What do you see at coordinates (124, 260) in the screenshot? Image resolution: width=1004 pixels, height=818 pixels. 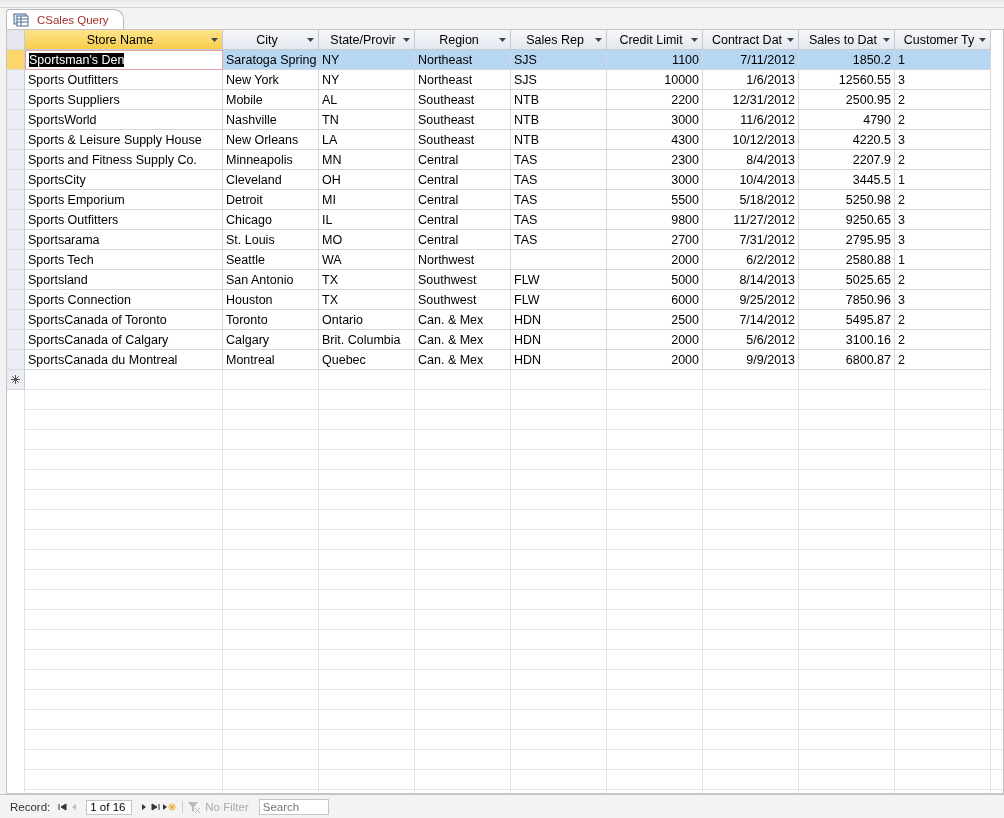 I see `table-cell: Sports Tech` at bounding box center [124, 260].